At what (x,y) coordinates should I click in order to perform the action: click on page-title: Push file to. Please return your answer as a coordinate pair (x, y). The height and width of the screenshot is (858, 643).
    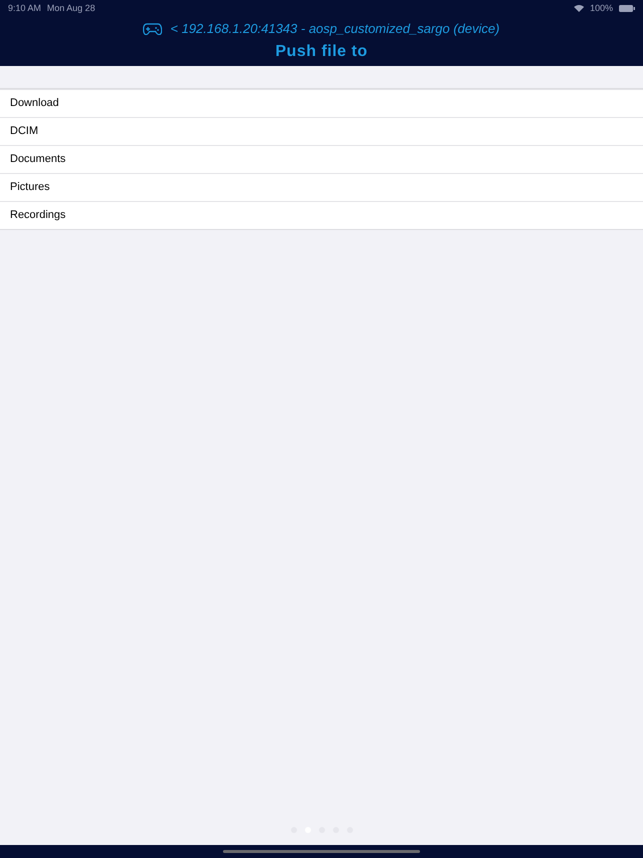
    Looking at the image, I should click on (321, 52).